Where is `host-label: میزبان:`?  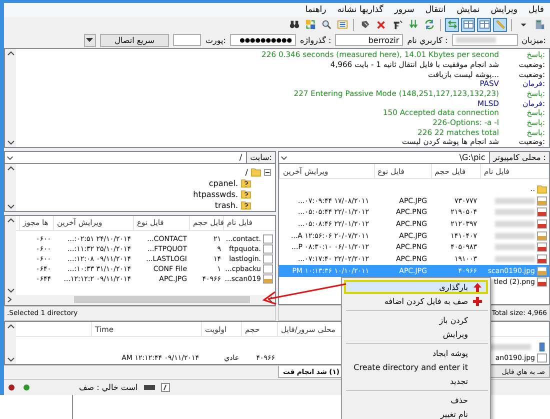 host-label: میزبان: is located at coordinates (534, 40).